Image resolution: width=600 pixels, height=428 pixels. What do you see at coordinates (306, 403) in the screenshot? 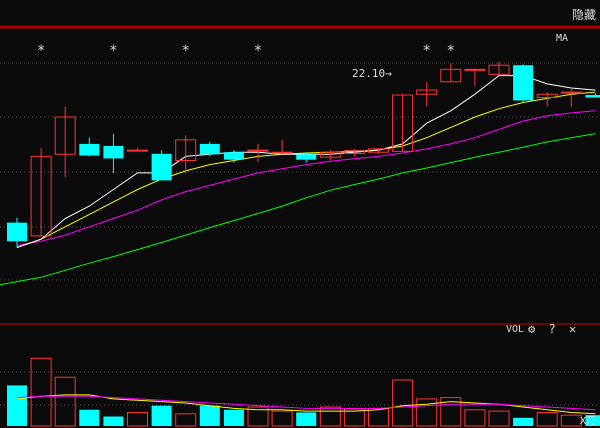
I see `volume-ma2-line` at bounding box center [306, 403].